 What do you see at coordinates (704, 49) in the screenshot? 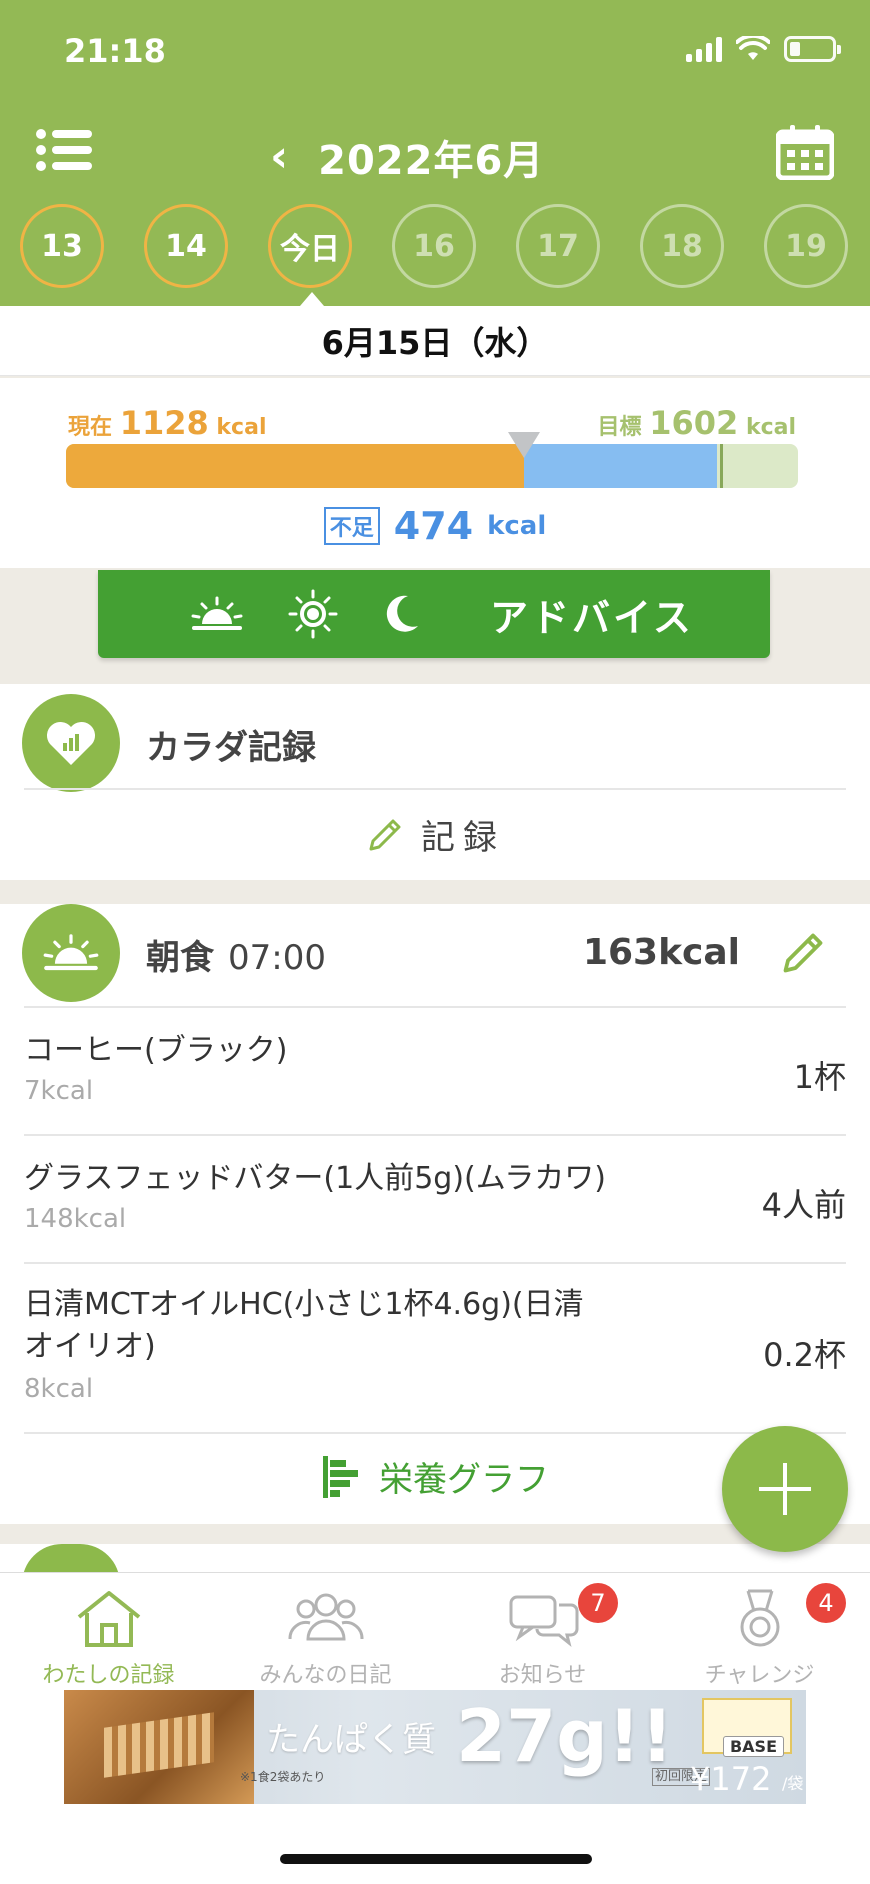
I see `cellular-signal-icon` at bounding box center [704, 49].